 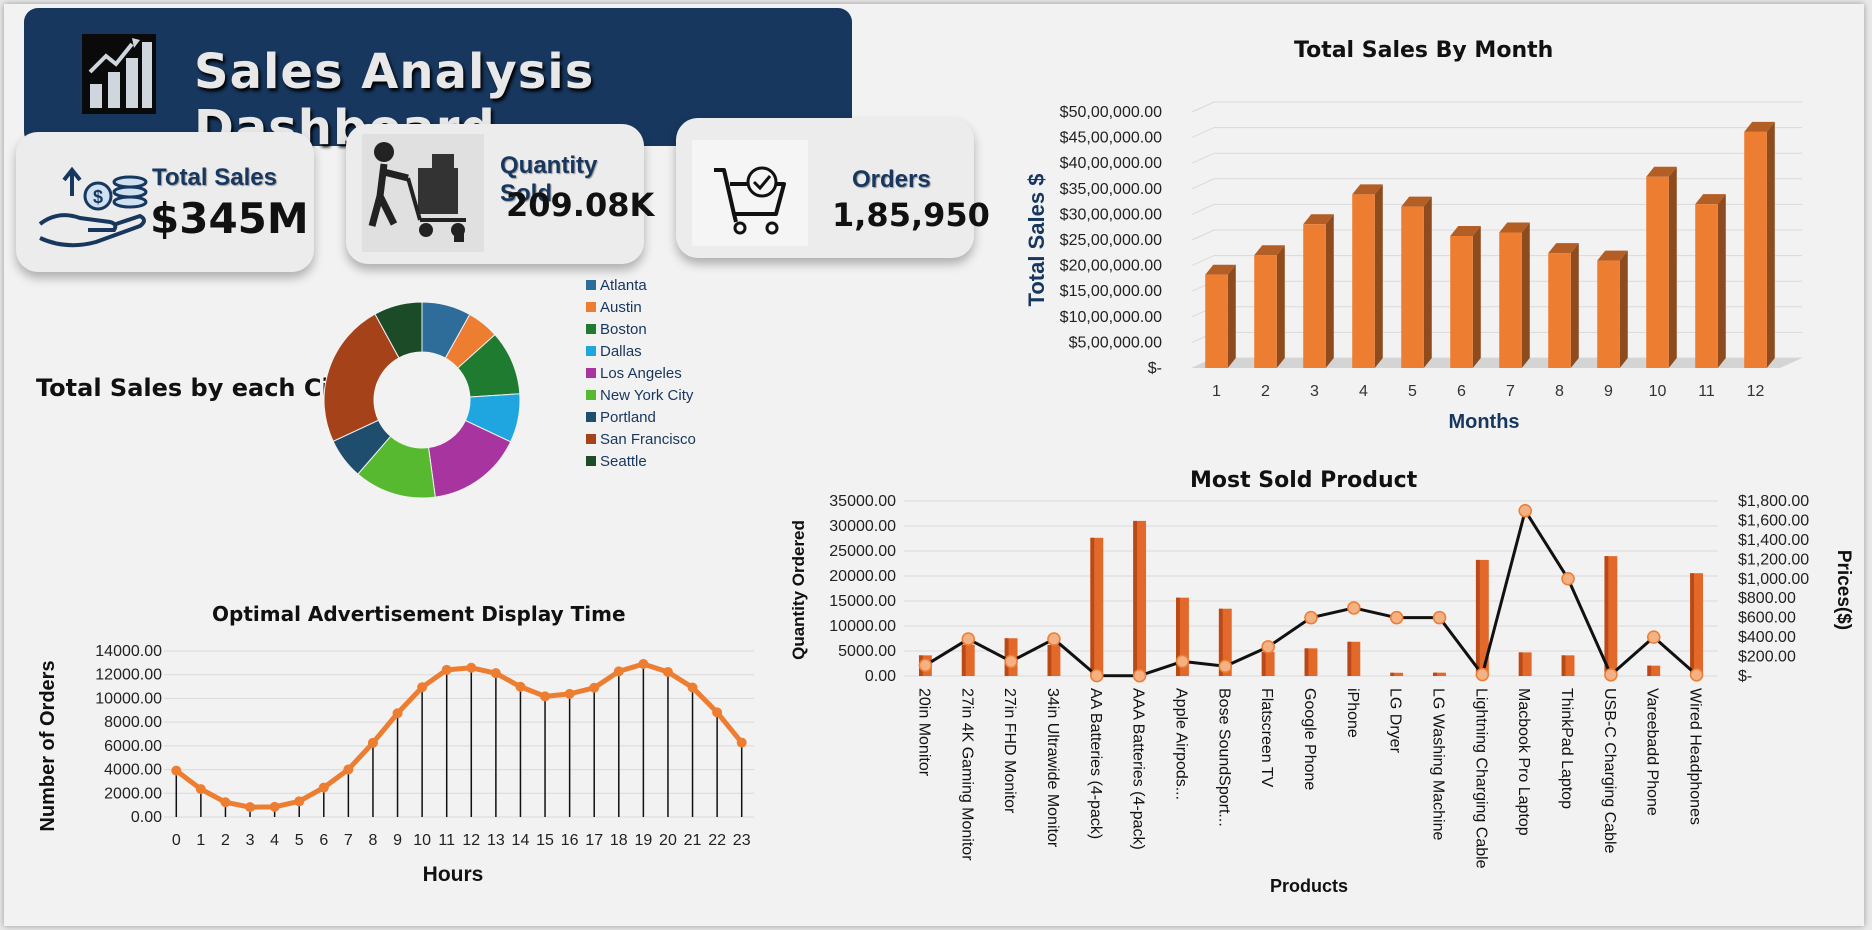 What do you see at coordinates (1767, 657) in the screenshot?
I see `product-y2tick-label: $200.00` at bounding box center [1767, 657].